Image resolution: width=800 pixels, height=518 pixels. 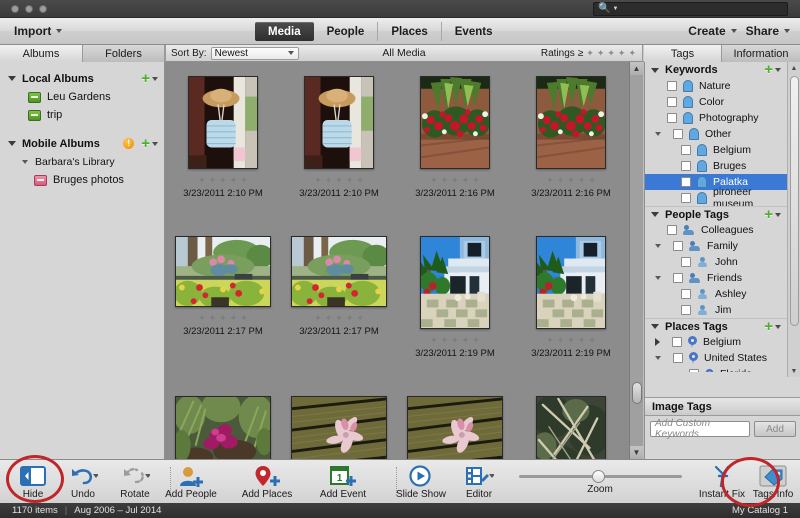 What do you see at coordinates (636, 68) in the screenshot?
I see `scroll-up-icon: ▲` at bounding box center [636, 68].